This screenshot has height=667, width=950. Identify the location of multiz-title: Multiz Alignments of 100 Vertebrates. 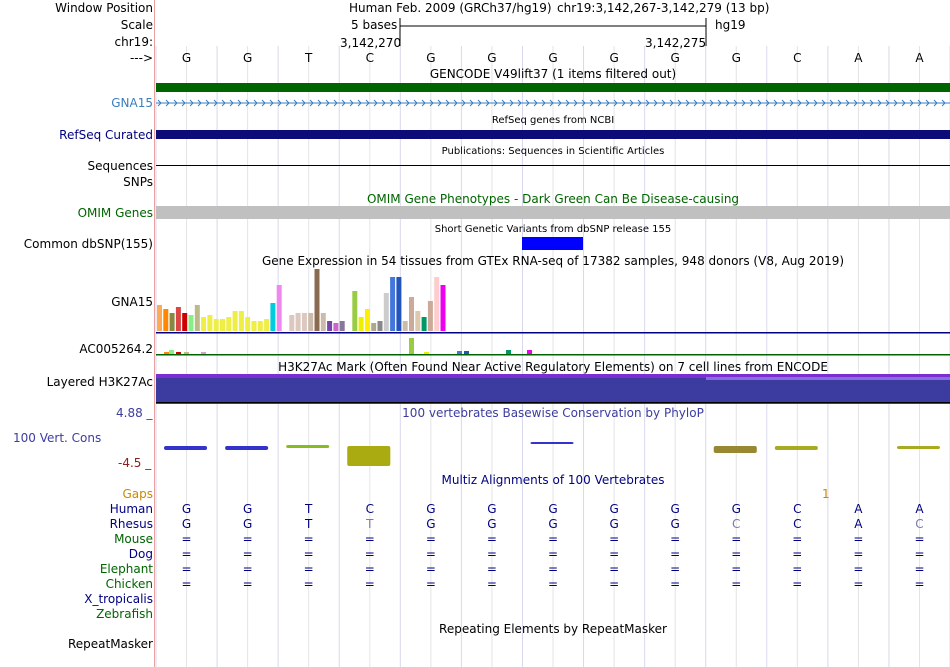
(553, 480).